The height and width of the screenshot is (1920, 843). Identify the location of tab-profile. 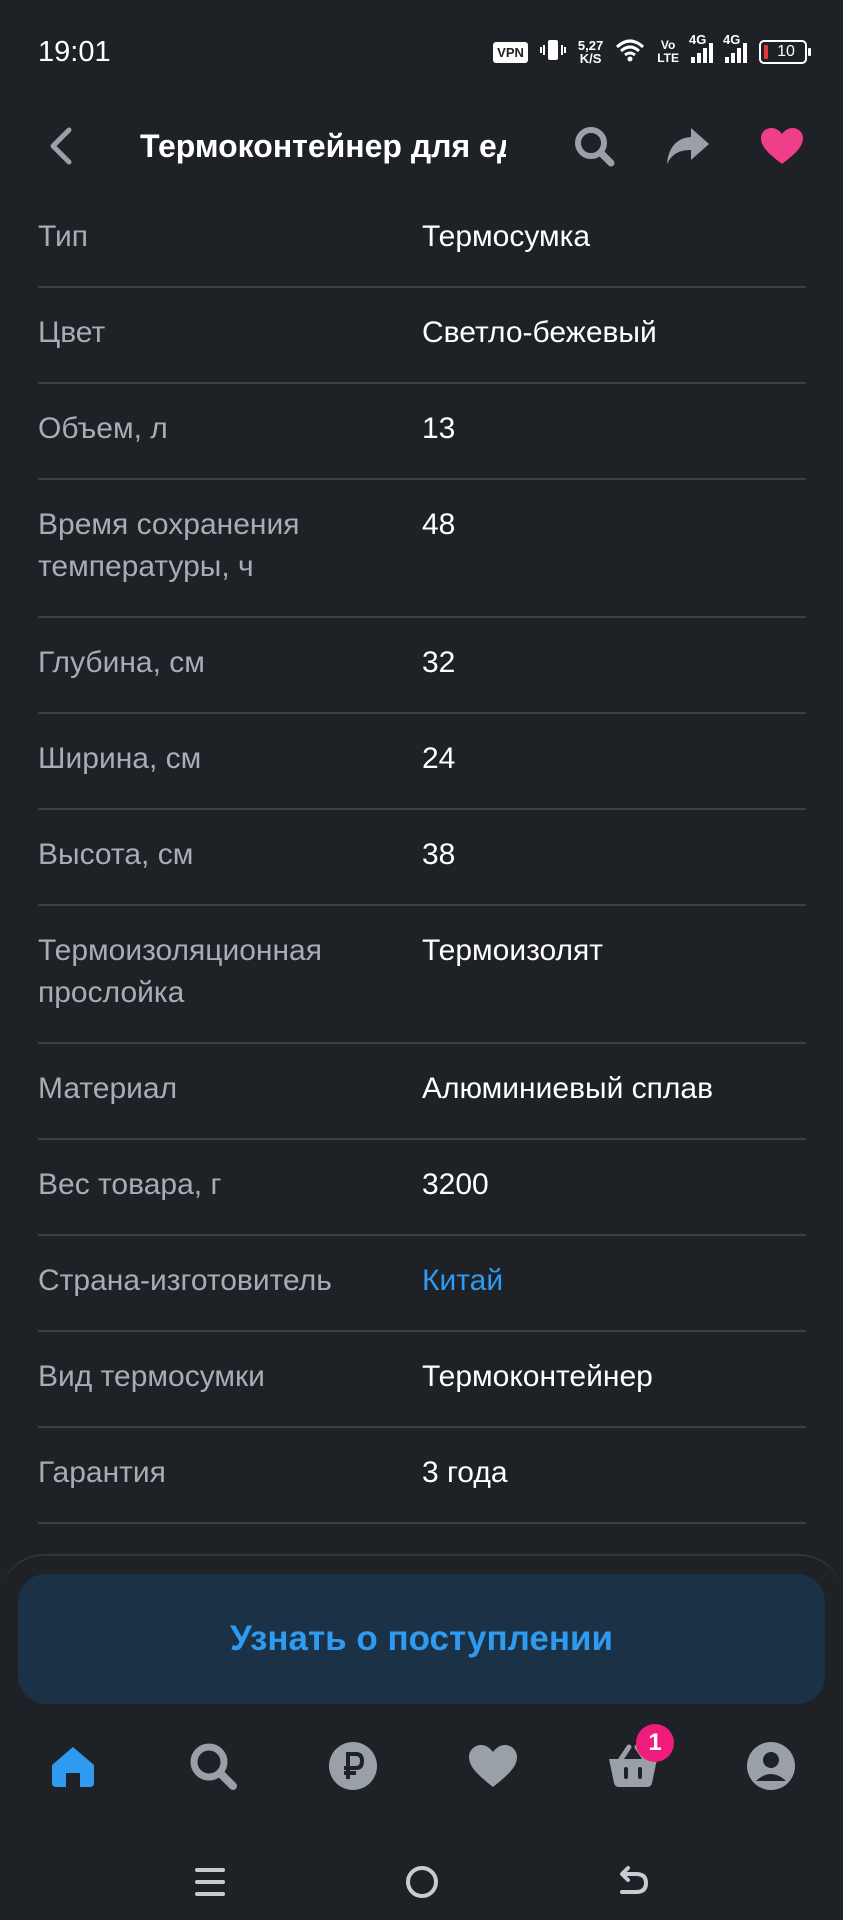
(771, 1766).